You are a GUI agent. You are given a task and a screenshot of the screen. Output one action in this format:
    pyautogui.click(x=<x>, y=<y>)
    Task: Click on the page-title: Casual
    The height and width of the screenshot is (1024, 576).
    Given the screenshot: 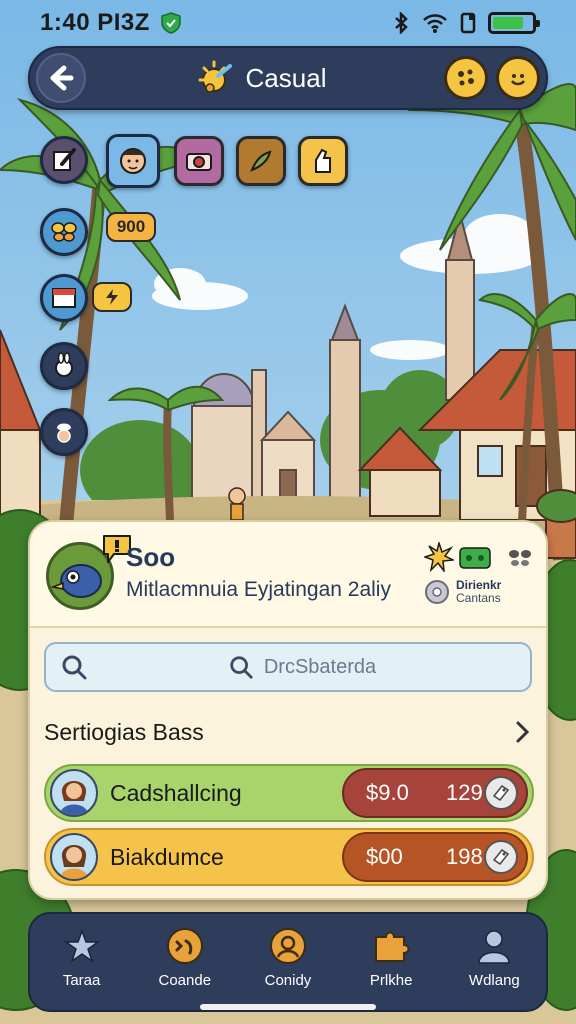 What is the action you would take?
    pyautogui.click(x=286, y=77)
    